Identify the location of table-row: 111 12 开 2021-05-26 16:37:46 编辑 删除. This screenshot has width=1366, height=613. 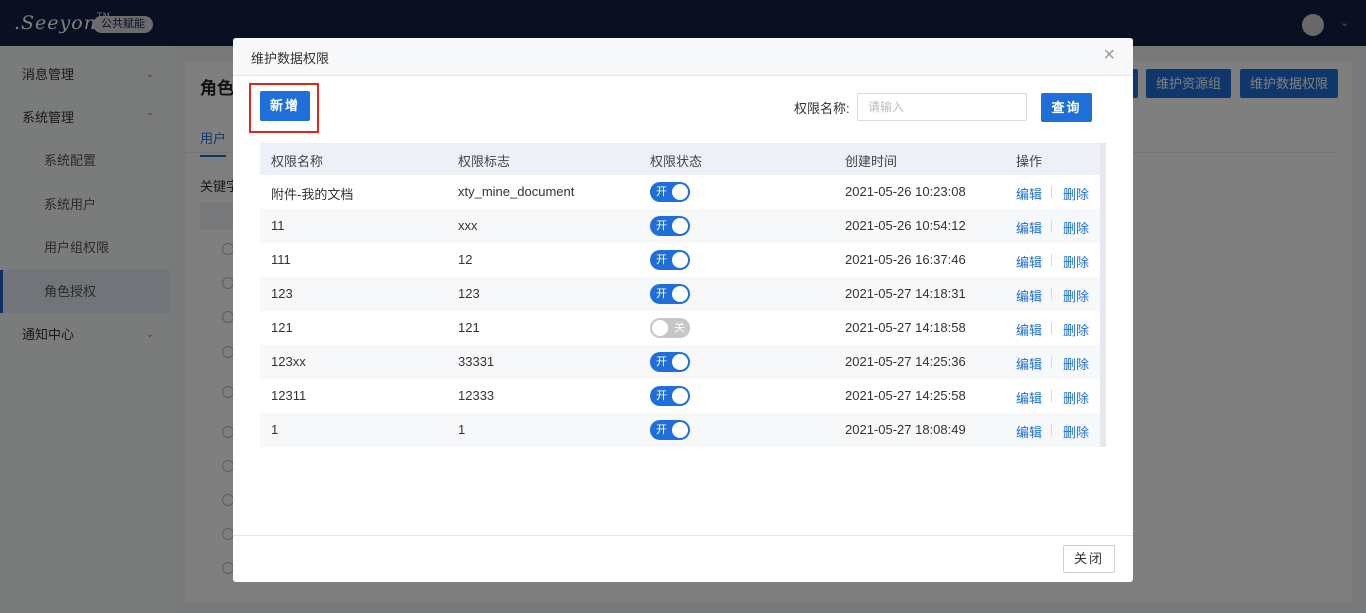
(680, 260).